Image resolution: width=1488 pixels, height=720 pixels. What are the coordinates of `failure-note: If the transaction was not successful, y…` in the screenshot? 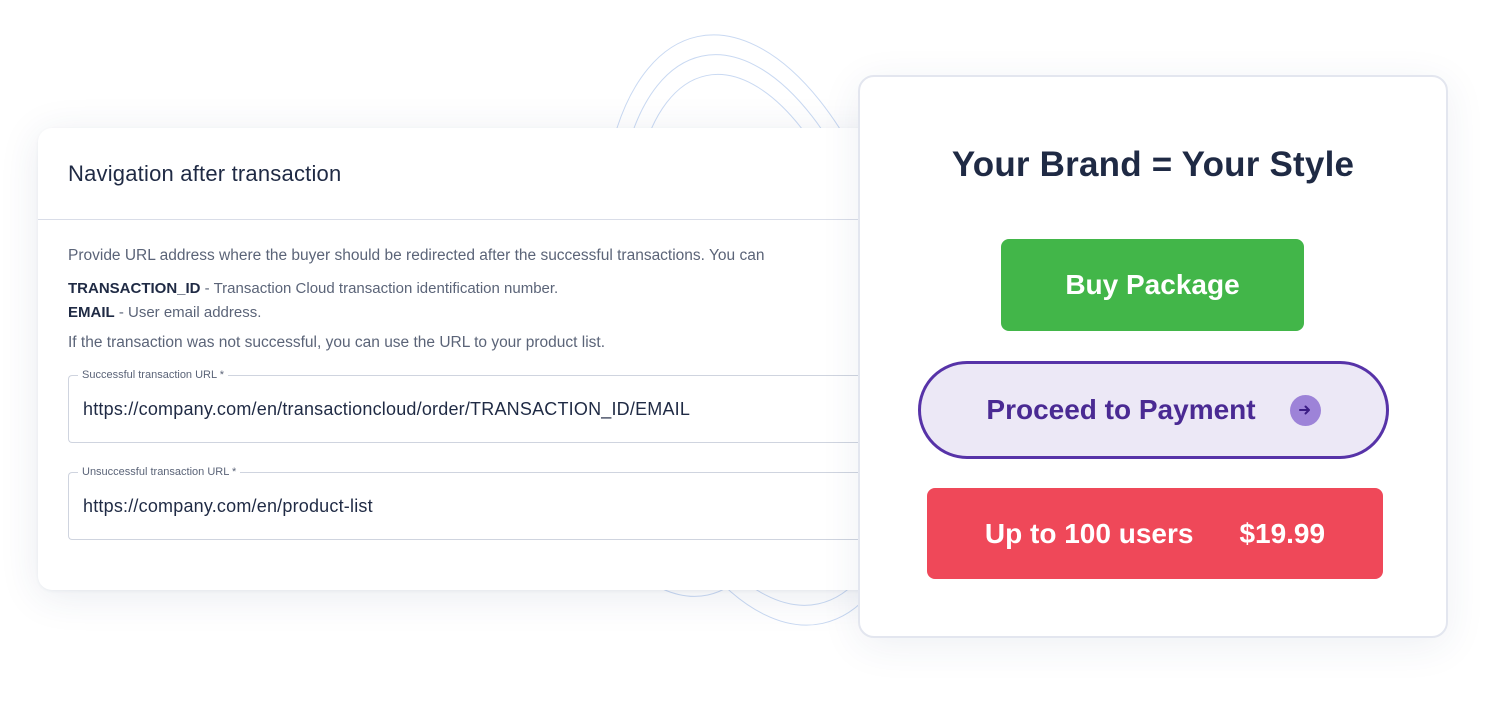 It's located at (337, 342).